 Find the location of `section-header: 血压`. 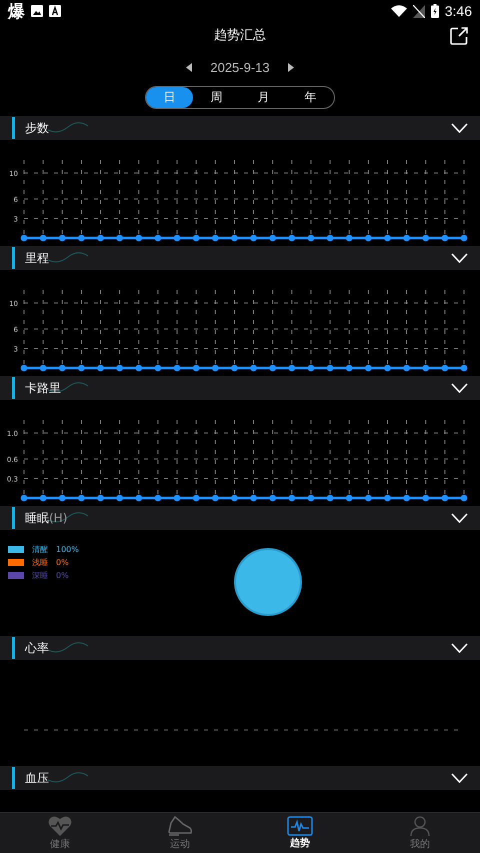

section-header: 血压 is located at coordinates (240, 778).